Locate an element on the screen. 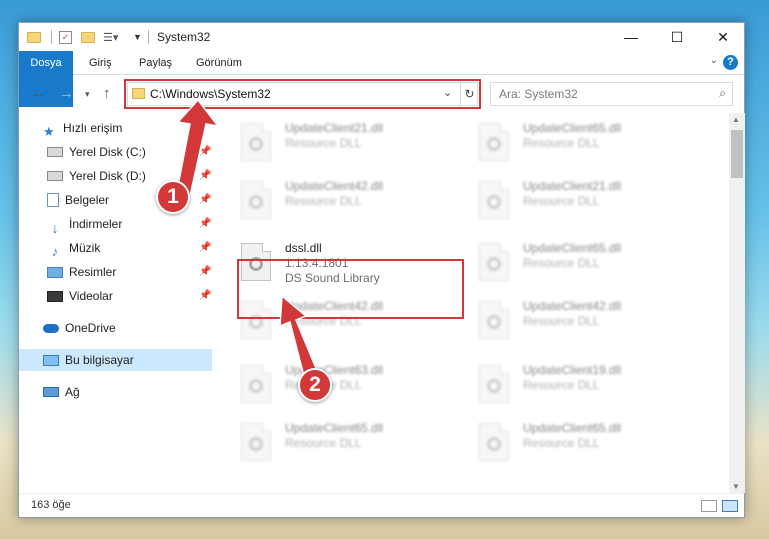  search-input: Ara: System32 ⌕ is located at coordinates (611, 94).